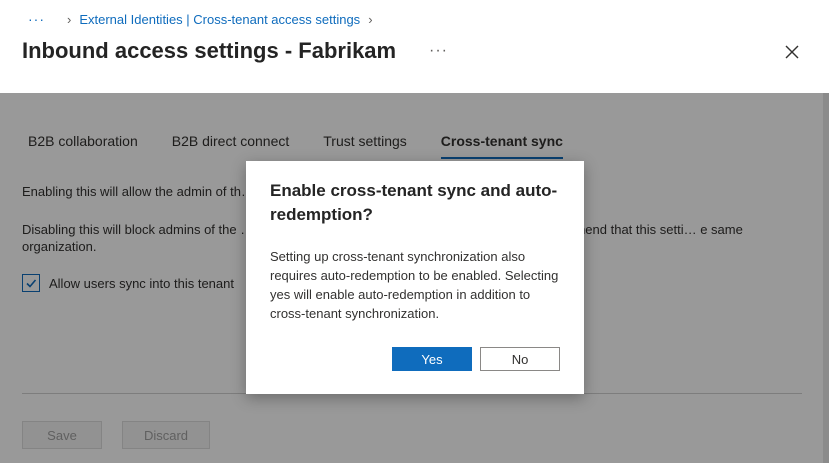 The width and height of the screenshot is (829, 463). I want to click on no-button: No, so click(520, 359).